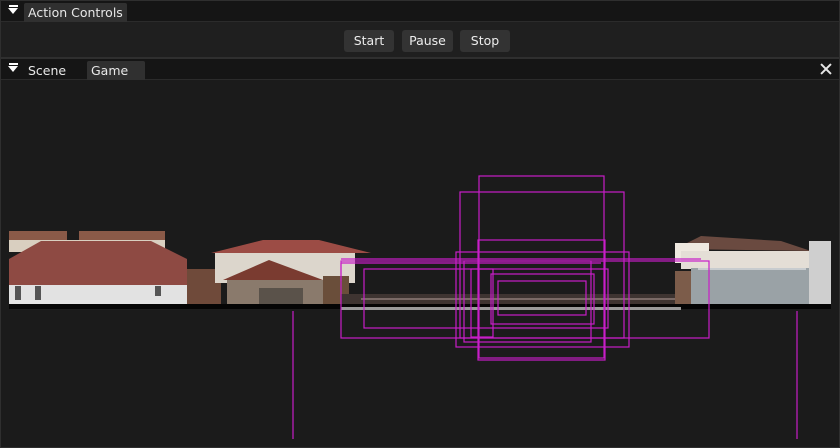 The width and height of the screenshot is (840, 448). Describe the element at coordinates (427, 41) in the screenshot. I see `pause-button: Pause` at that location.